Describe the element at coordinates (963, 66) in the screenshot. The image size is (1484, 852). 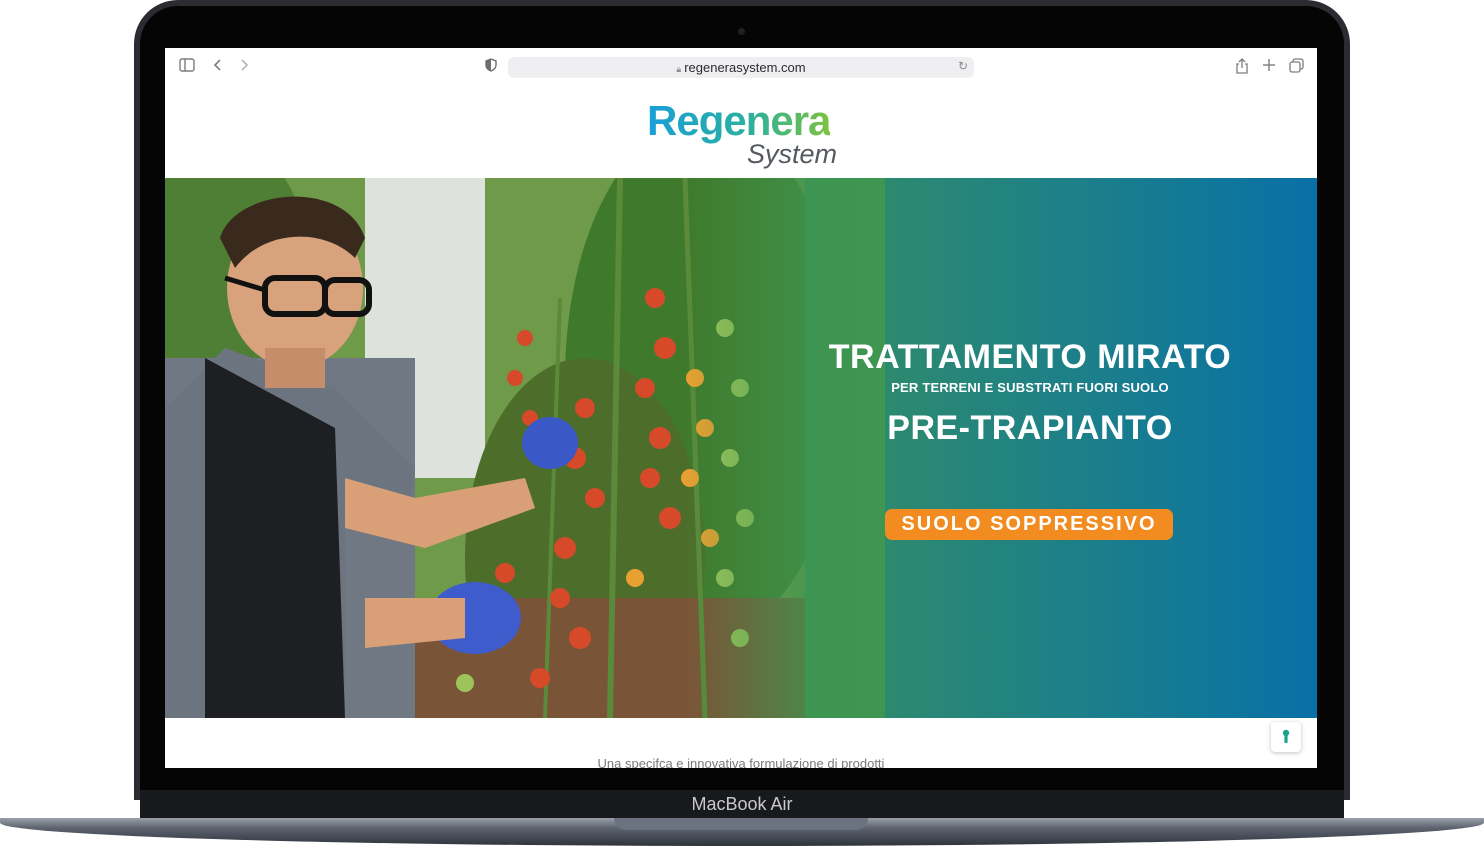
I see `reload-icon: ↻` at that location.